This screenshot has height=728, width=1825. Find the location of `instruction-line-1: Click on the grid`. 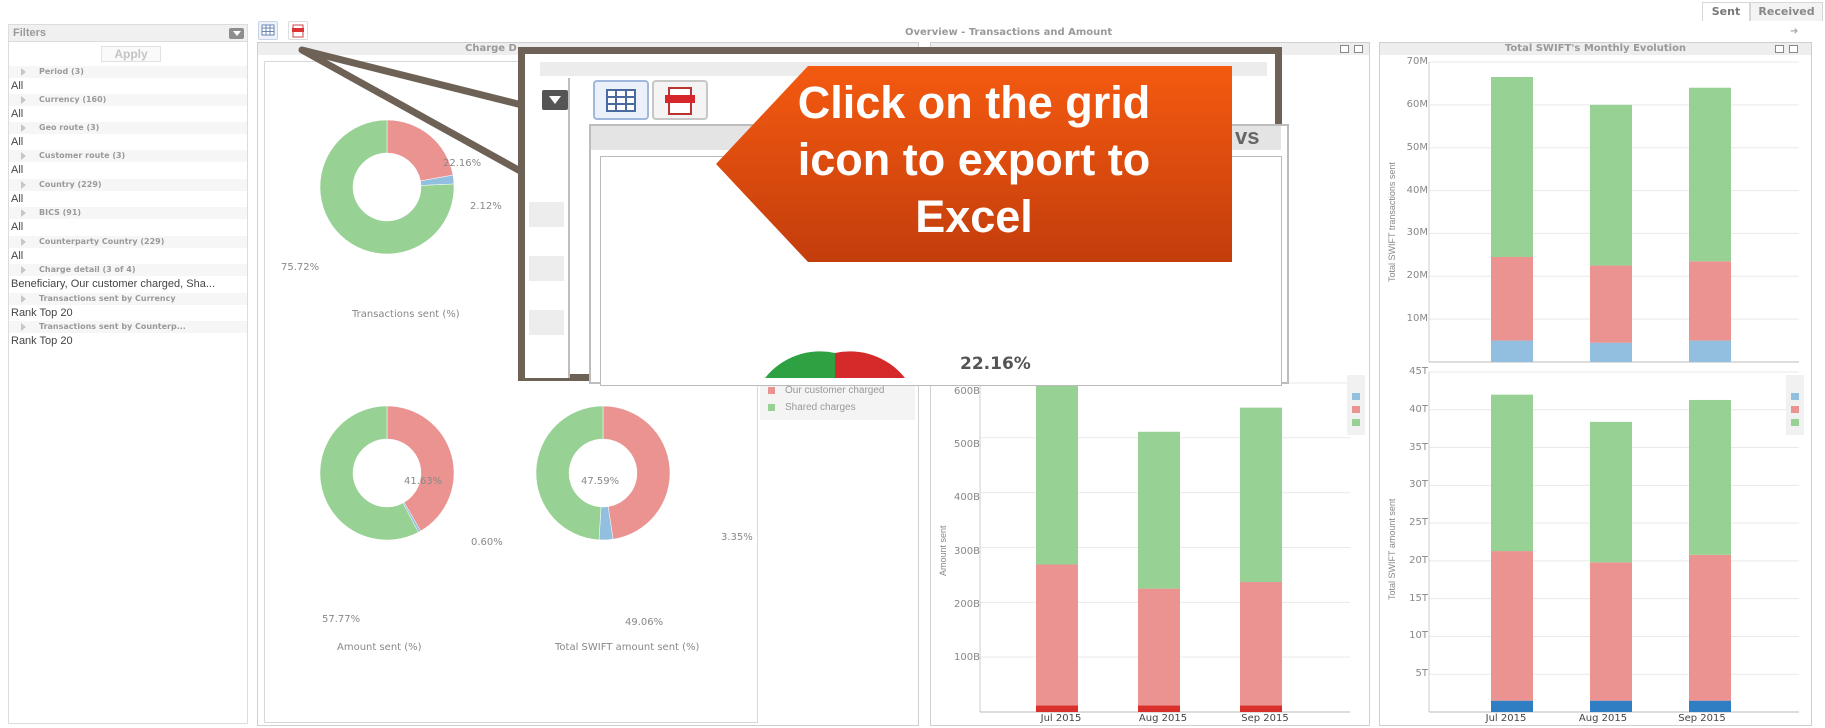

instruction-line-1: Click on the grid is located at coordinates (974, 102).